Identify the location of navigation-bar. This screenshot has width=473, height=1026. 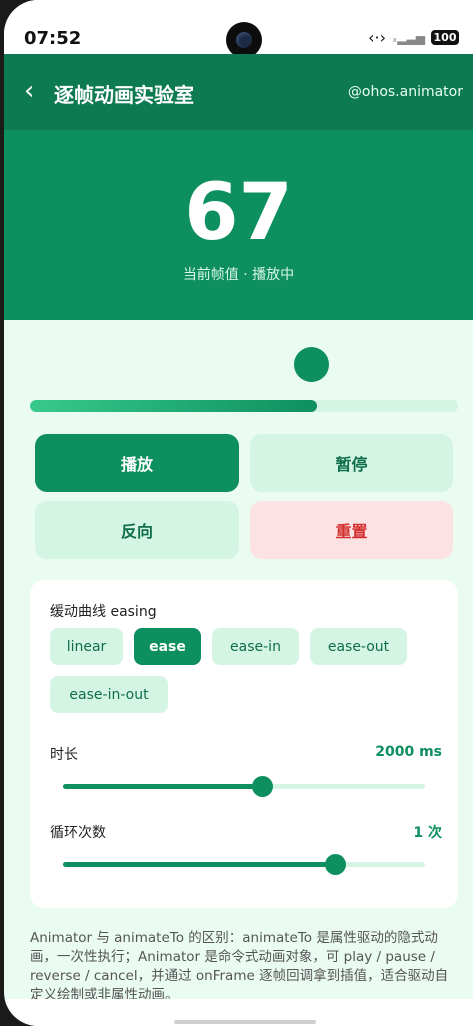
(238, 1012).